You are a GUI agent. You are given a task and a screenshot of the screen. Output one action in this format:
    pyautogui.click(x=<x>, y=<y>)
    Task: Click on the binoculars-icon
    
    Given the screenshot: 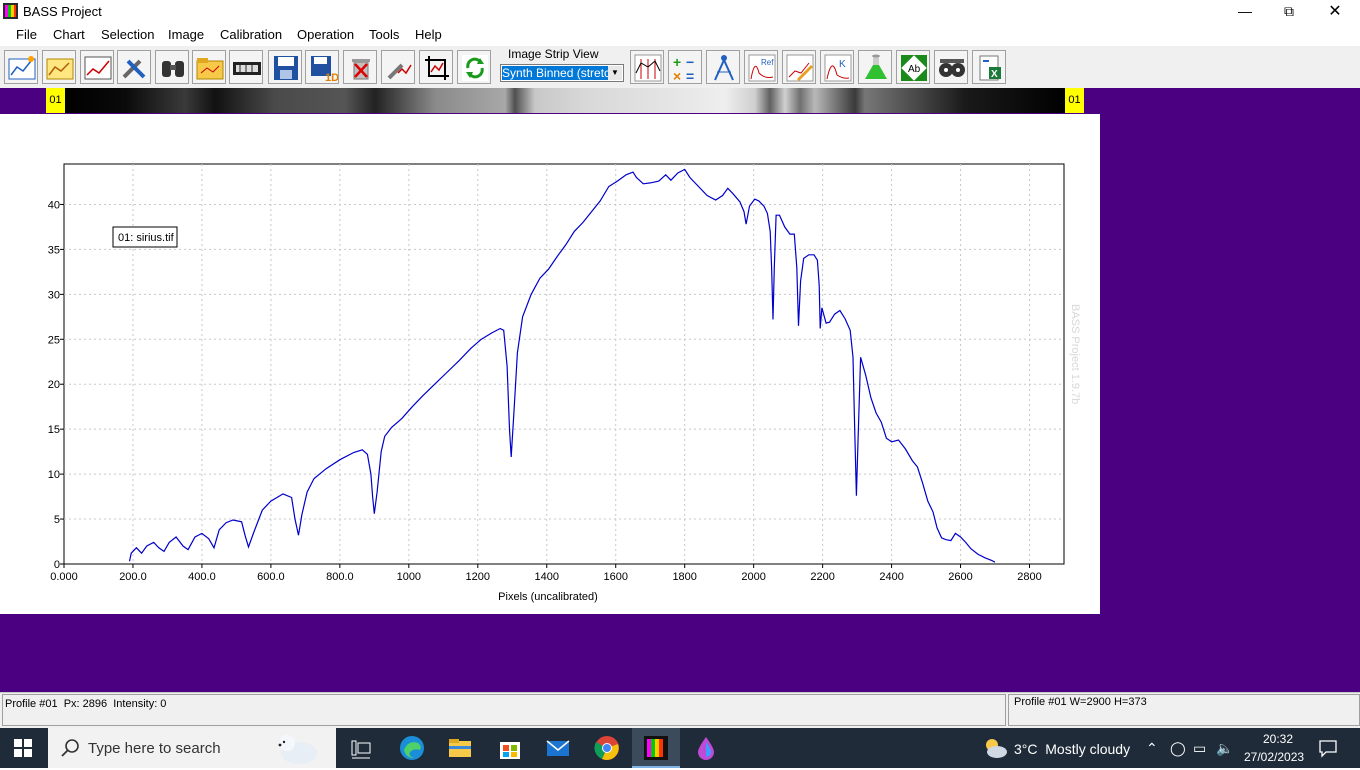 What is the action you would take?
    pyautogui.click(x=173, y=69)
    